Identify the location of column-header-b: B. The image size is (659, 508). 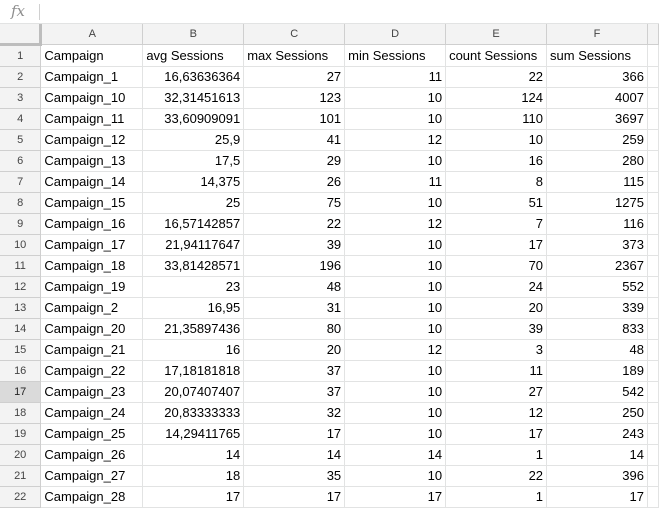
(193, 34).